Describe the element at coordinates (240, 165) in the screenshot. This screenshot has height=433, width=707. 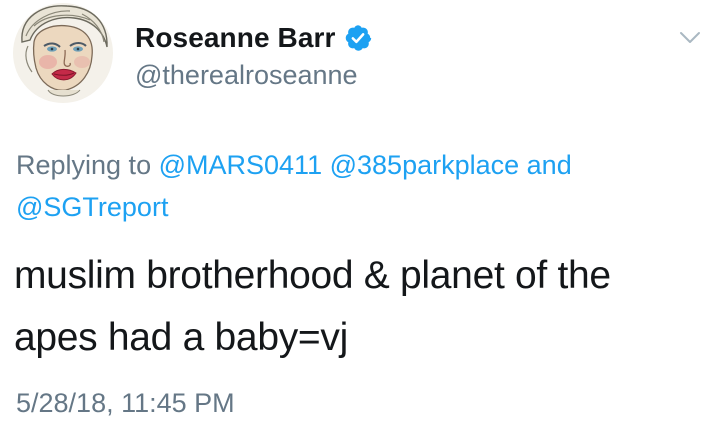
I see `mention-link: @MARS0411` at that location.